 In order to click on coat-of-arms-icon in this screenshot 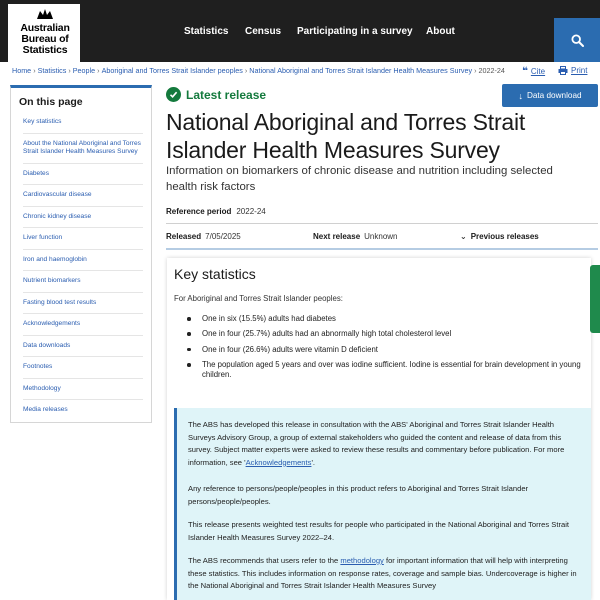, I will do `click(45, 14)`.